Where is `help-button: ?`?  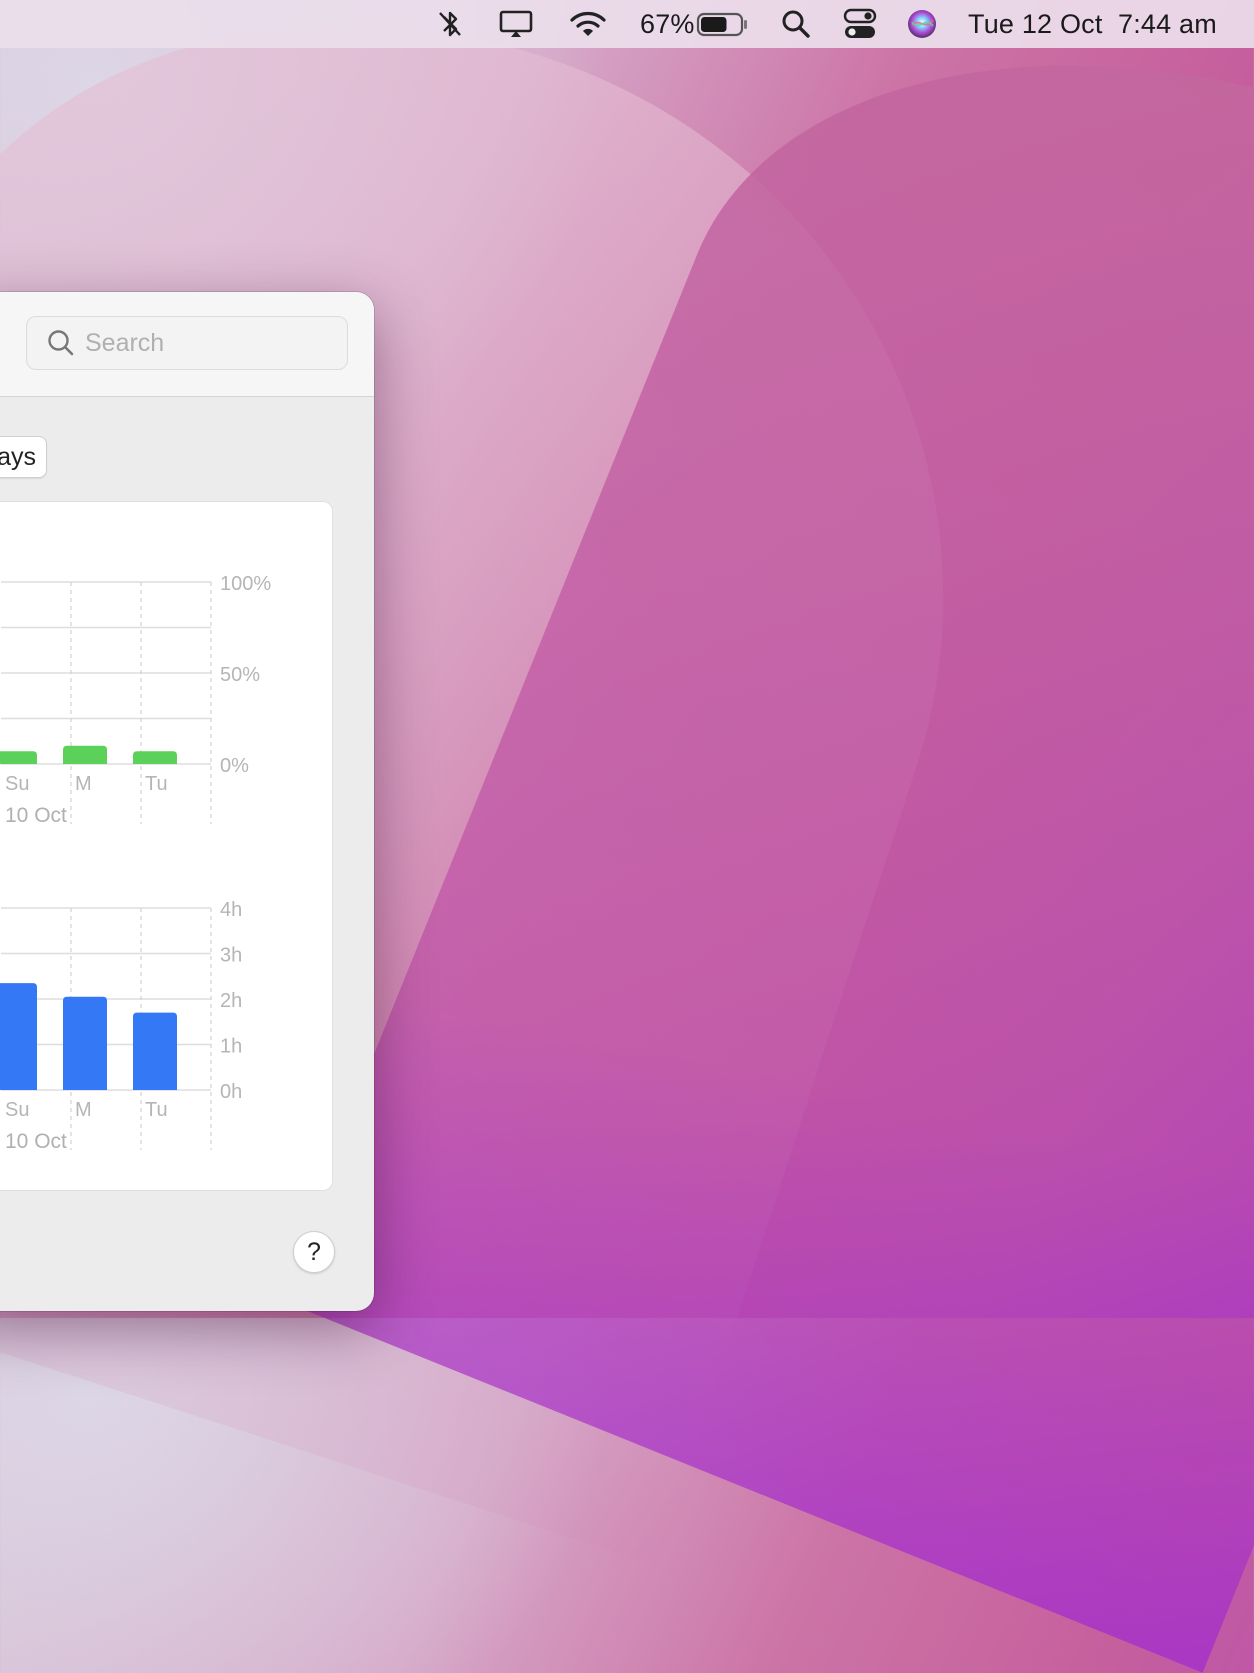
help-button: ? is located at coordinates (314, 1252).